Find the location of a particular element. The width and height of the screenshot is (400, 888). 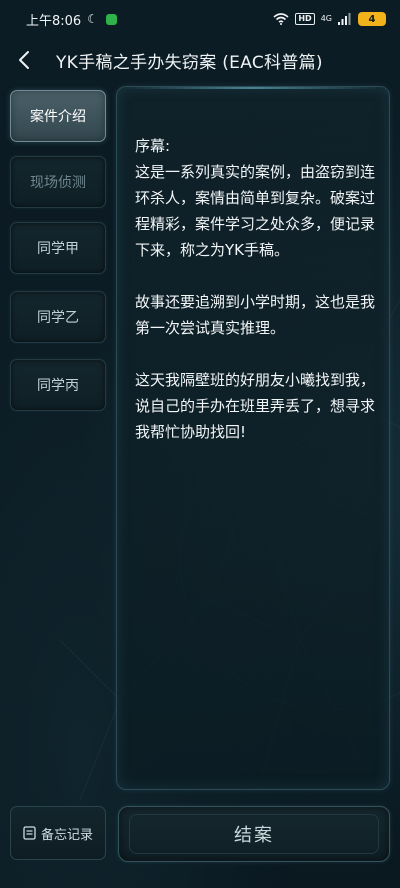

signal-icon is located at coordinates (344, 19).